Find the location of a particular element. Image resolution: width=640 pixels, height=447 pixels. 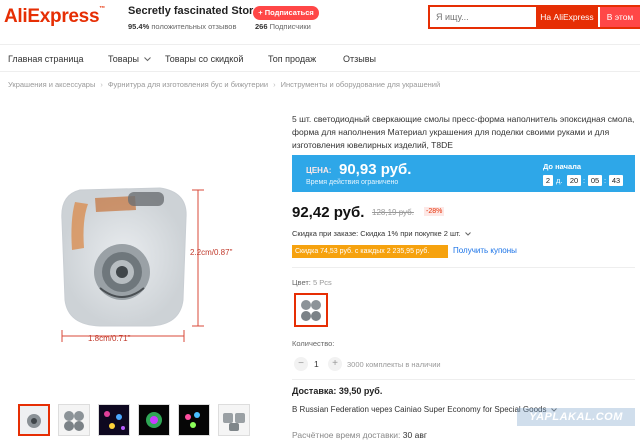

countdown-label: До начала is located at coordinates (562, 166).